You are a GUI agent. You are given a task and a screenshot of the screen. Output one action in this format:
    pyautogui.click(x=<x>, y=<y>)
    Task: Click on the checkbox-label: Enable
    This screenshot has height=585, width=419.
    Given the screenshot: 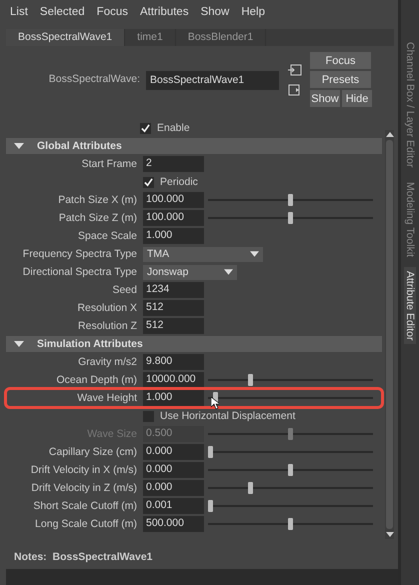 What is the action you would take?
    pyautogui.click(x=173, y=128)
    